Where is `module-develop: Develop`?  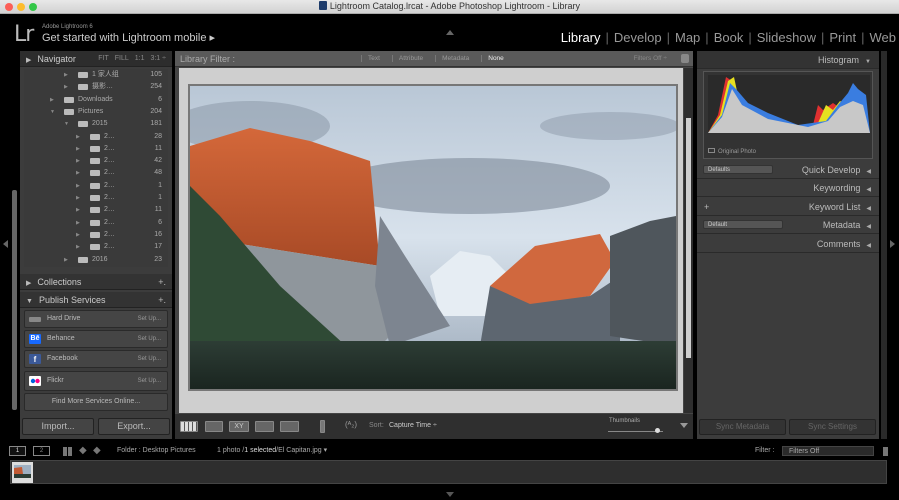 module-develop: Develop is located at coordinates (638, 37).